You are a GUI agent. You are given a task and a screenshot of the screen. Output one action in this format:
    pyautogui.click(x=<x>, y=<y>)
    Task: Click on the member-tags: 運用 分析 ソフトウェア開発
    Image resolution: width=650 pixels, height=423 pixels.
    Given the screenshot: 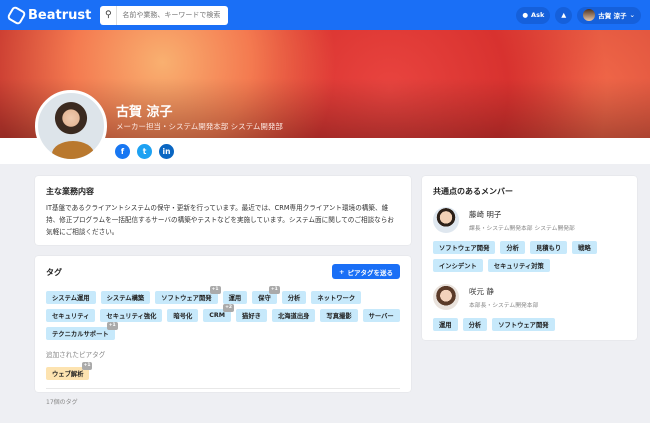 What is the action you would take?
    pyautogui.click(x=529, y=324)
    